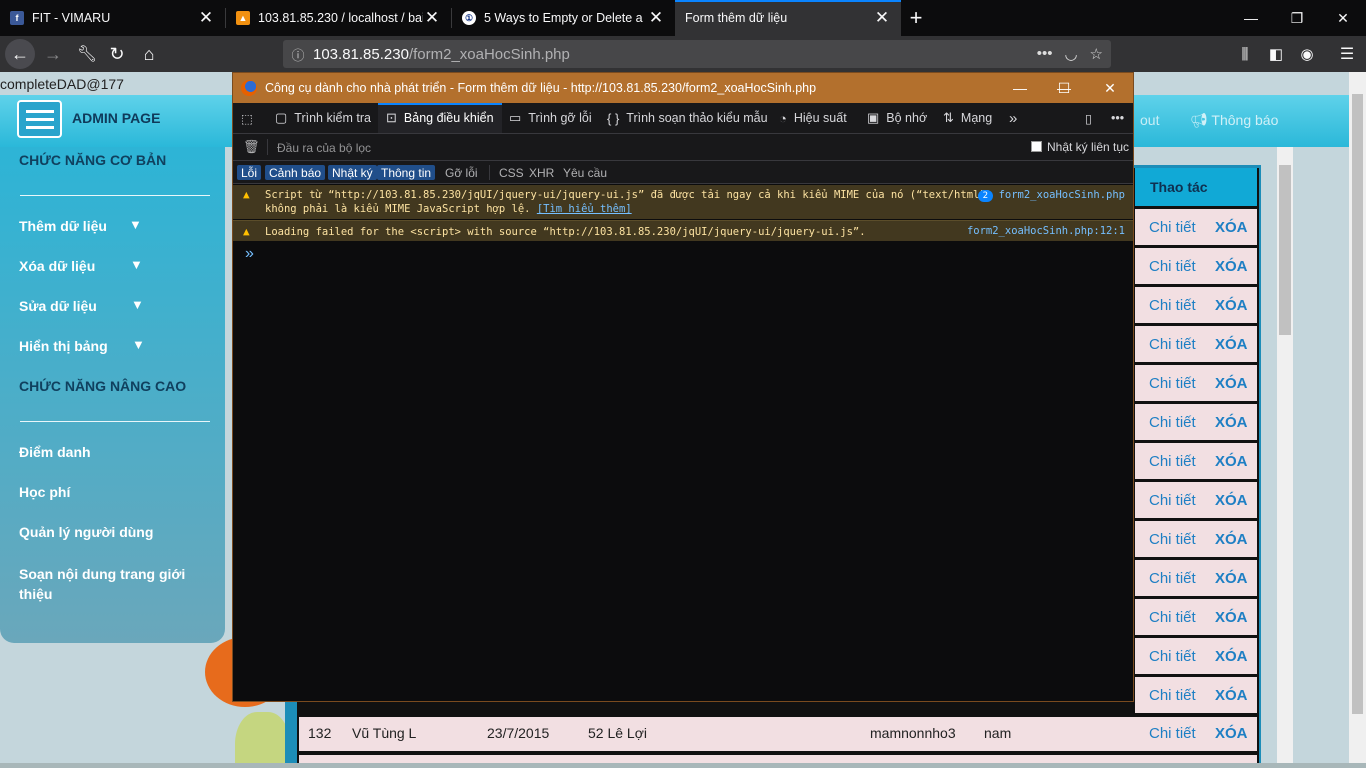  What do you see at coordinates (1276, 54) in the screenshot?
I see `sidebar-toggle-icon: ◧` at bounding box center [1276, 54].